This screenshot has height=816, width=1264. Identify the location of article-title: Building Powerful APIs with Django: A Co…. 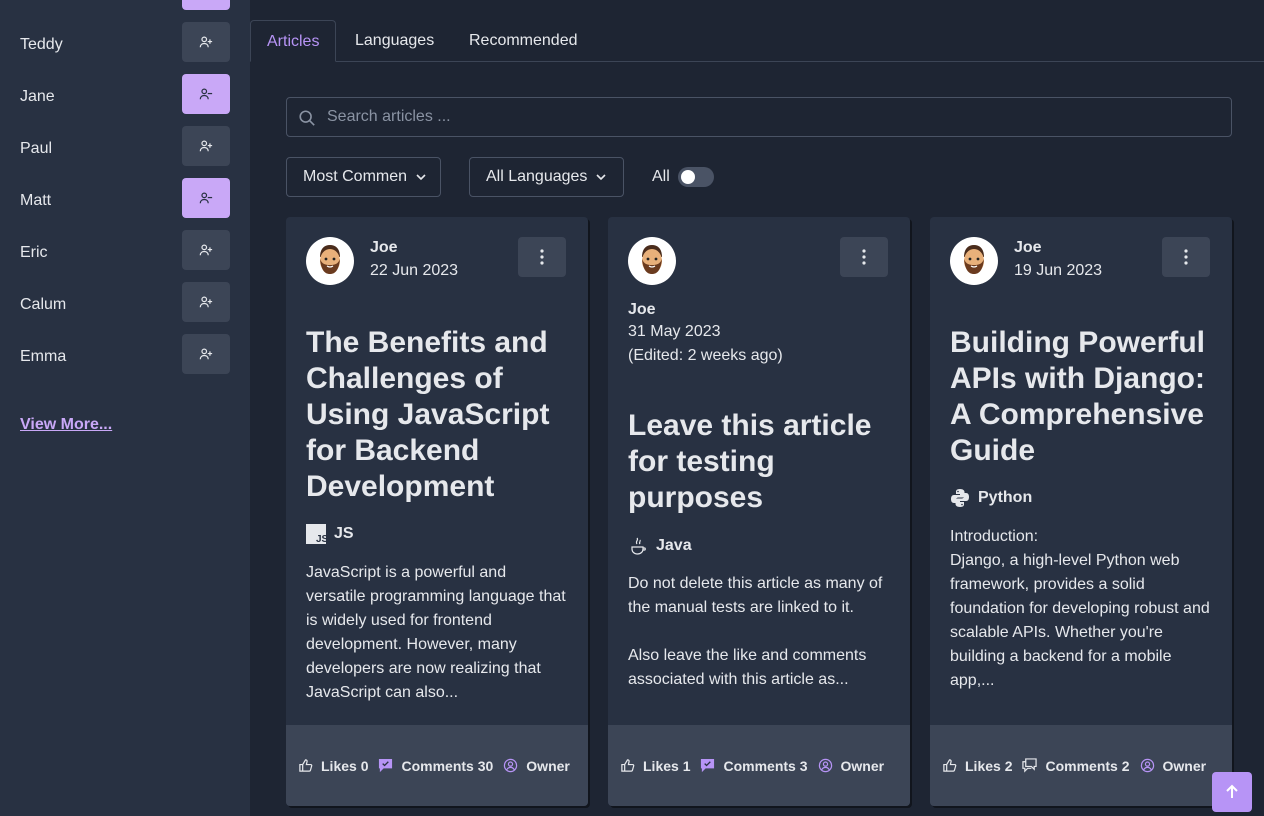
(1081, 397).